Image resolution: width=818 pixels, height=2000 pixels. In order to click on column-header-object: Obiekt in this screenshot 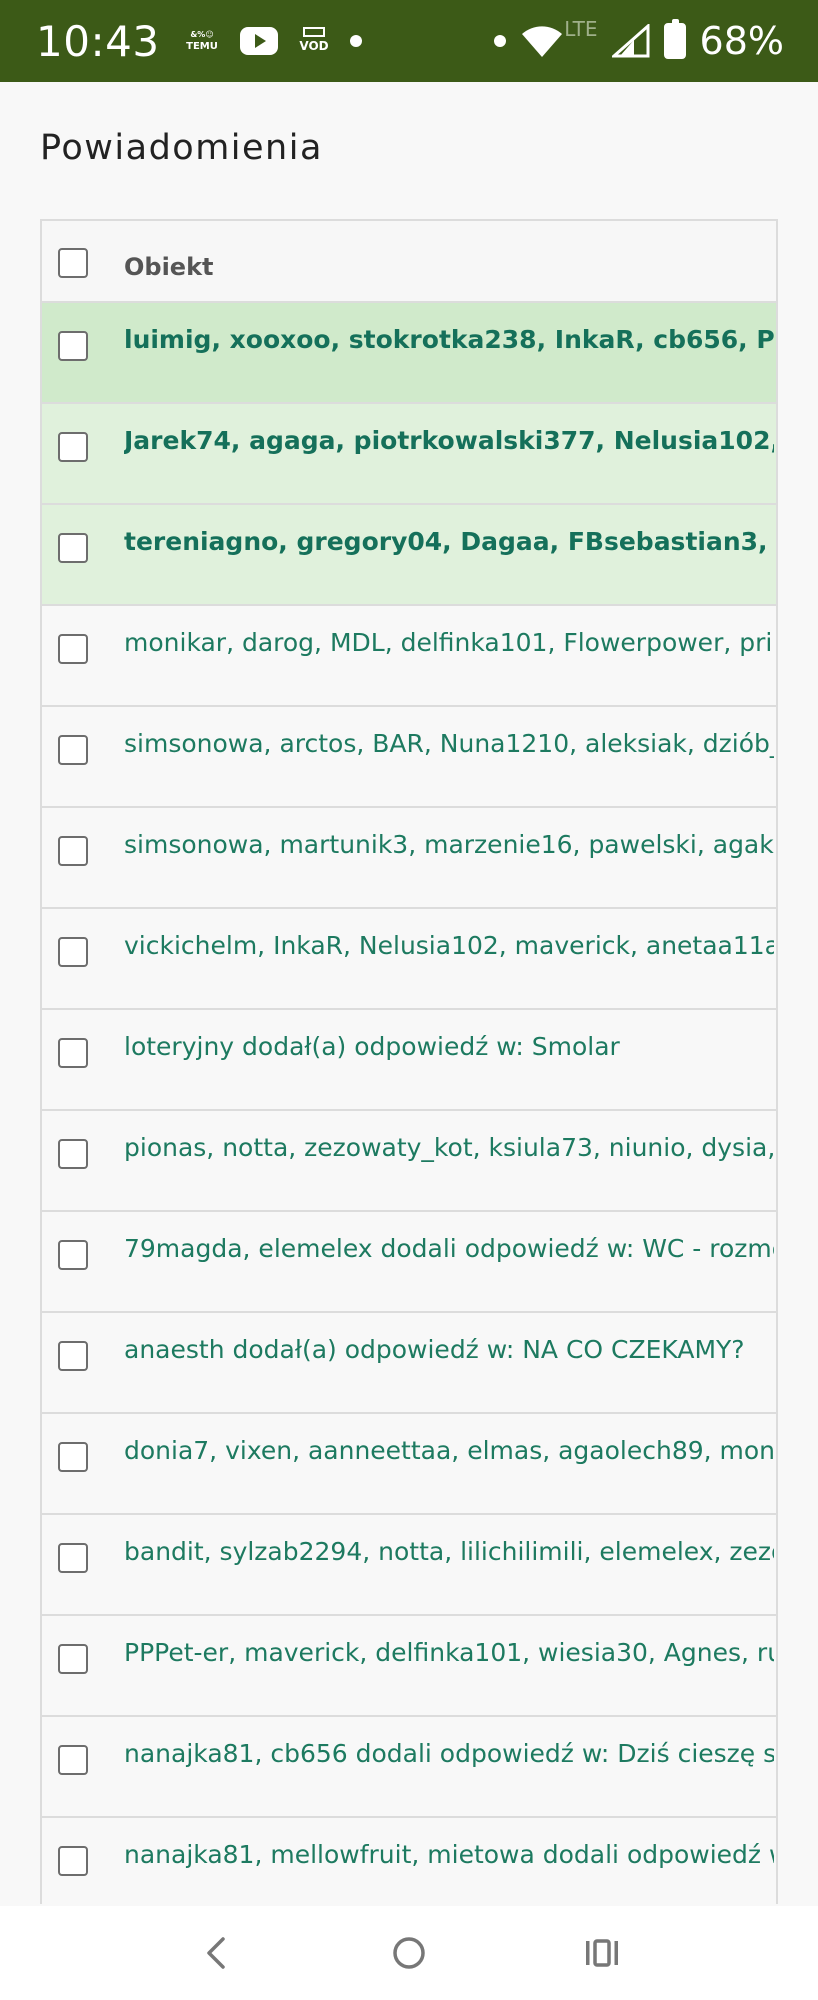, I will do `click(169, 267)`.